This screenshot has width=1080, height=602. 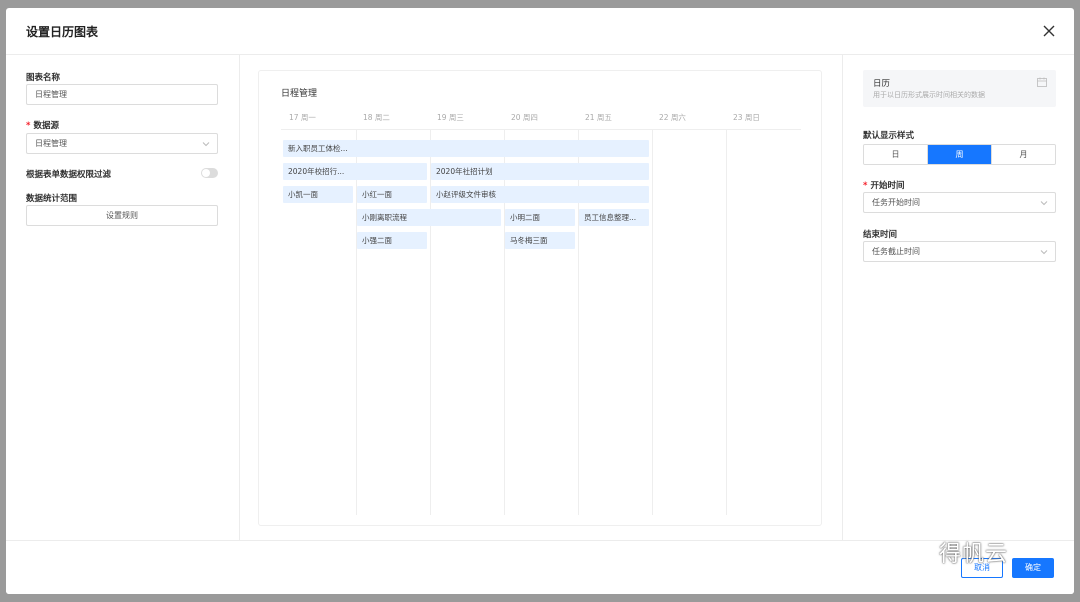 What do you see at coordinates (206, 173) in the screenshot?
I see `toggle-knob` at bounding box center [206, 173].